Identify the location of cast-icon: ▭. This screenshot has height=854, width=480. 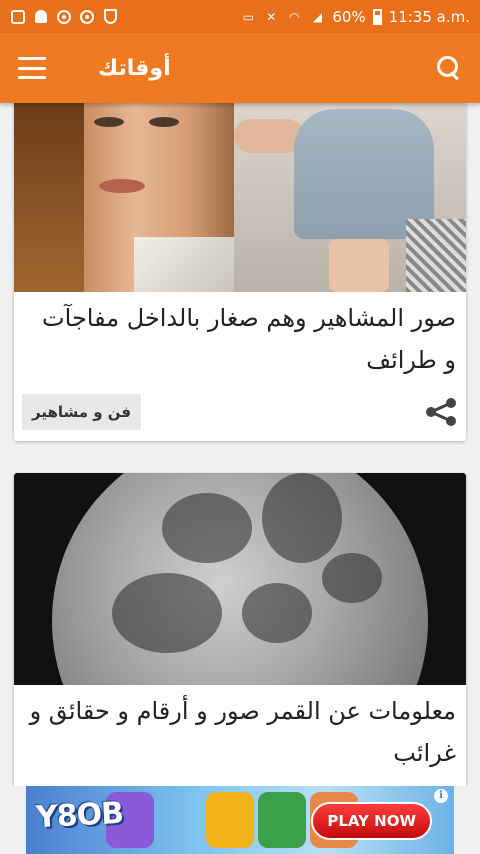
(248, 16).